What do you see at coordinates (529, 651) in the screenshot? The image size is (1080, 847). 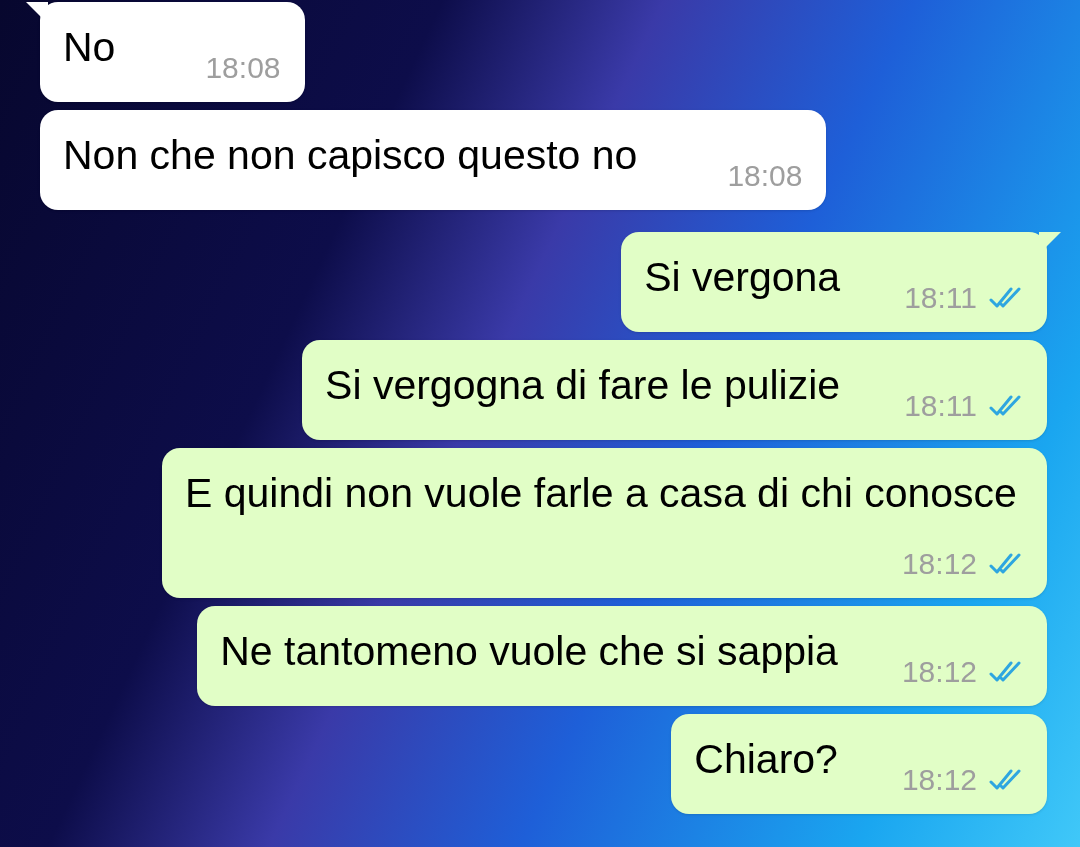 I see `message-text: Ne tantomeno vuole che si sappia` at bounding box center [529, 651].